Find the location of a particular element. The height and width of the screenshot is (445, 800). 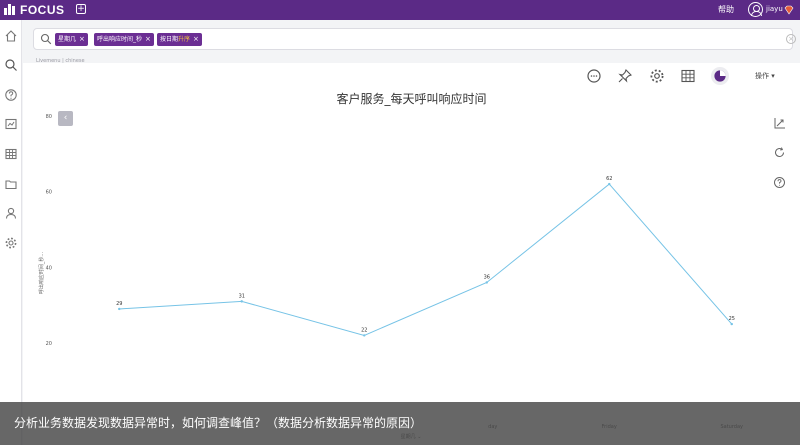

brand-logo: FOCUS is located at coordinates (32, 10).